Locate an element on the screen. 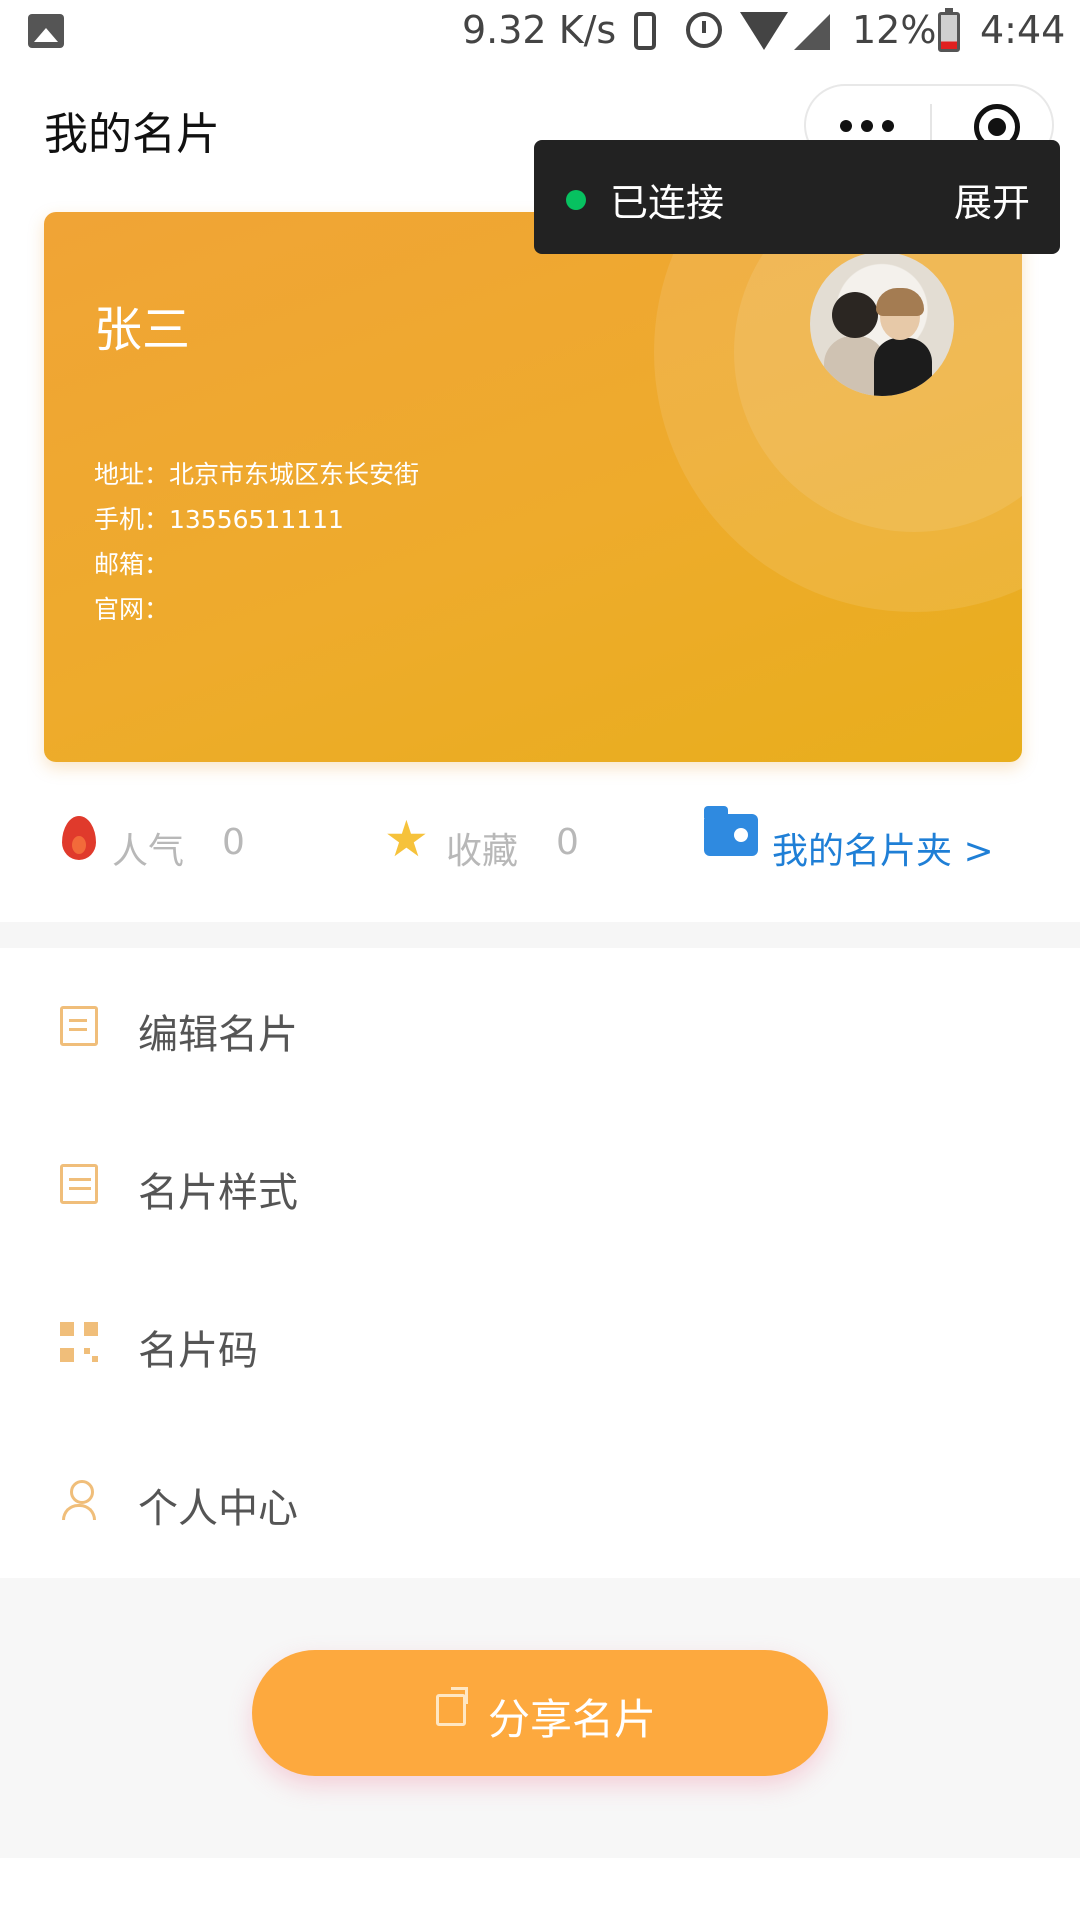  menu-item-label: 编辑名片 is located at coordinates (218, 1035).